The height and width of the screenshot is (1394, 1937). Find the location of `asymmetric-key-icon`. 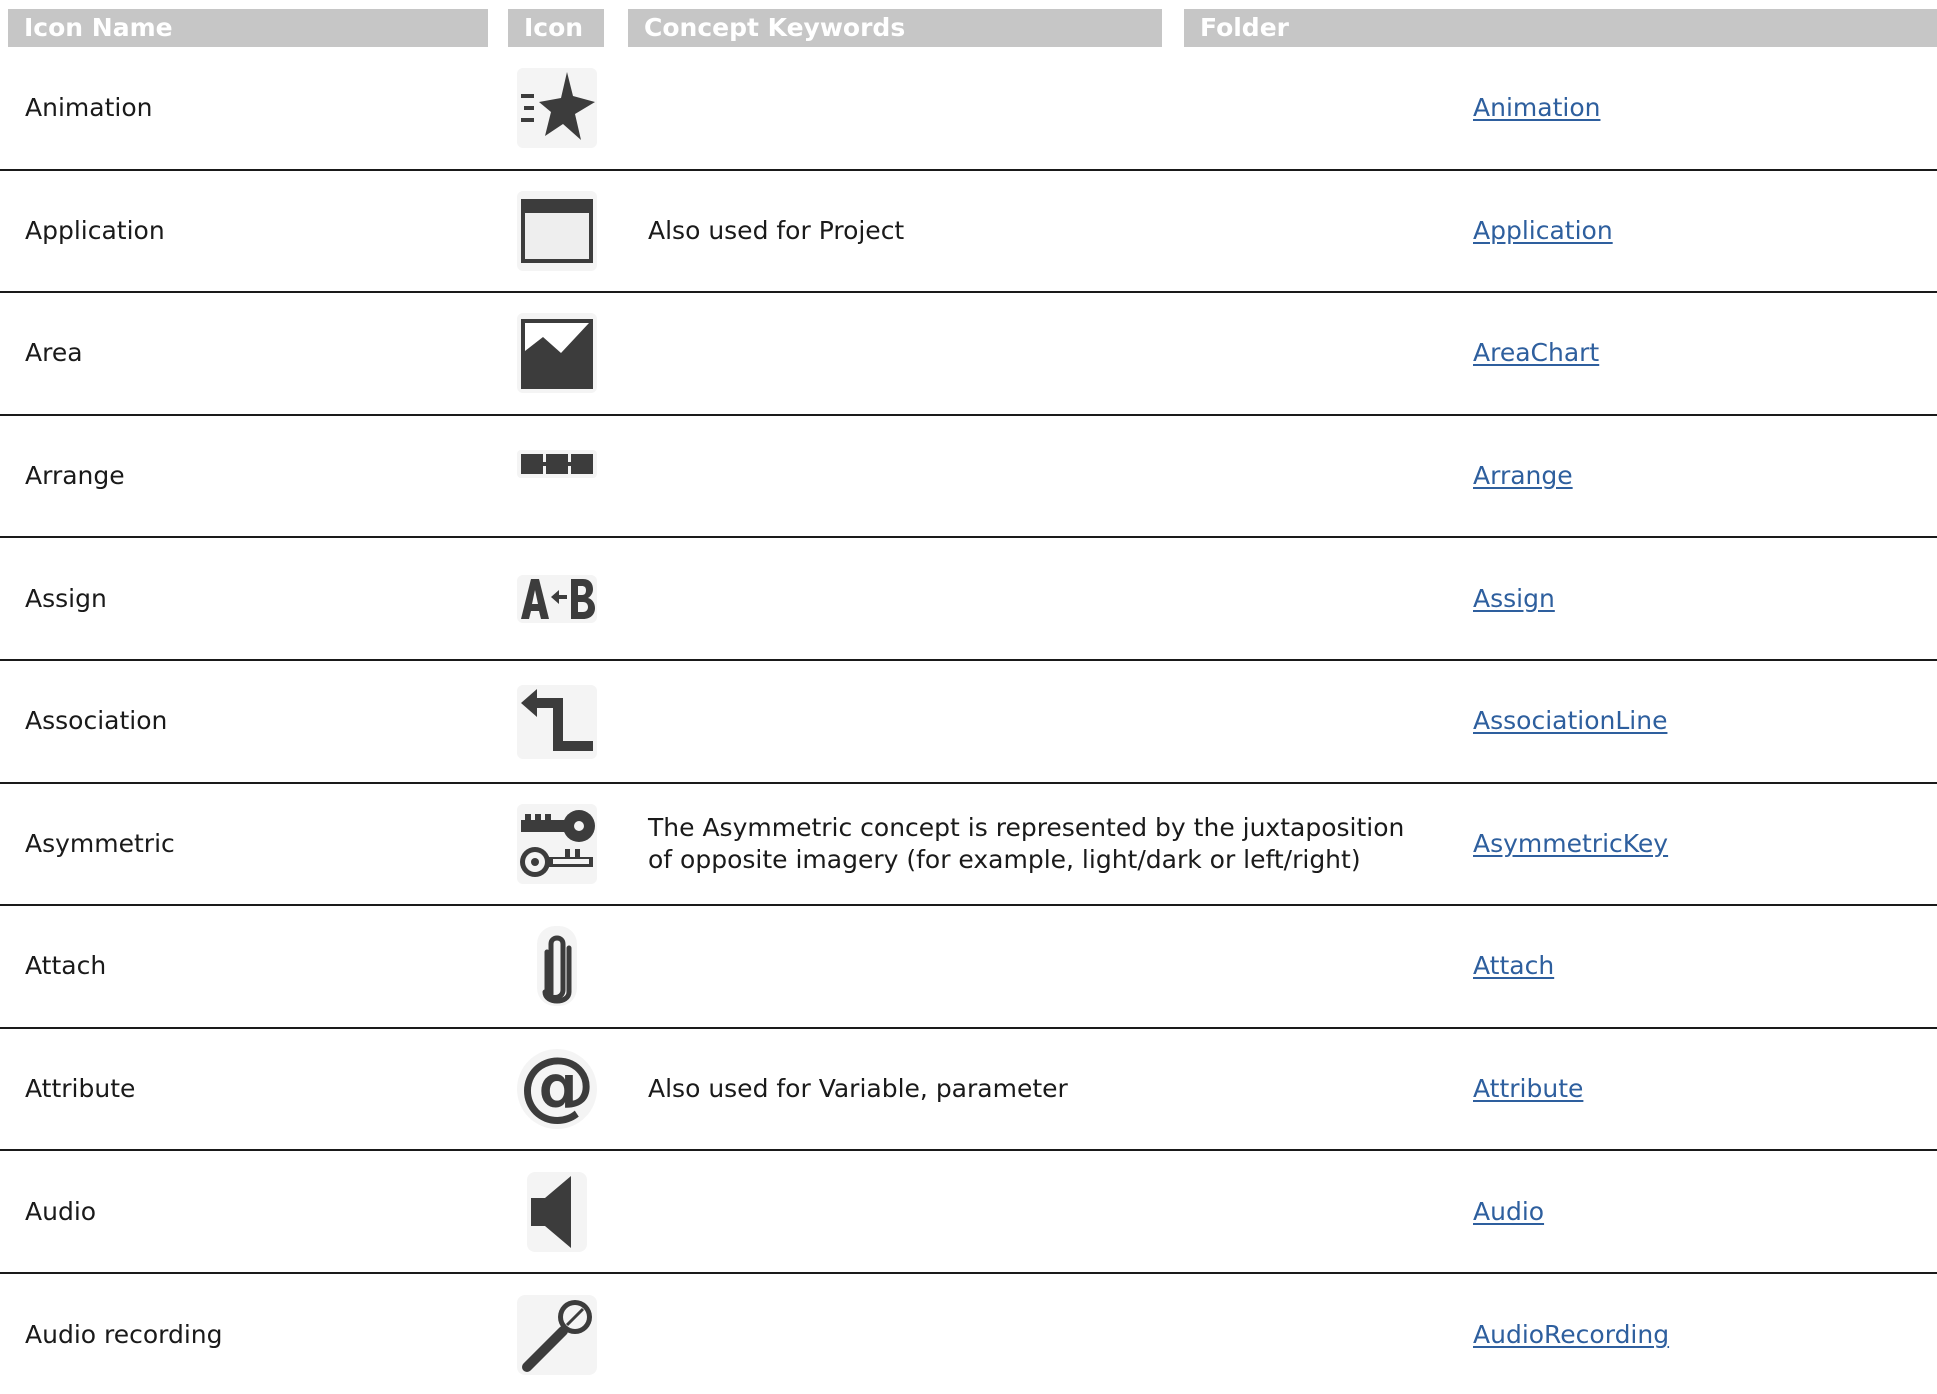

asymmetric-key-icon is located at coordinates (557, 843).